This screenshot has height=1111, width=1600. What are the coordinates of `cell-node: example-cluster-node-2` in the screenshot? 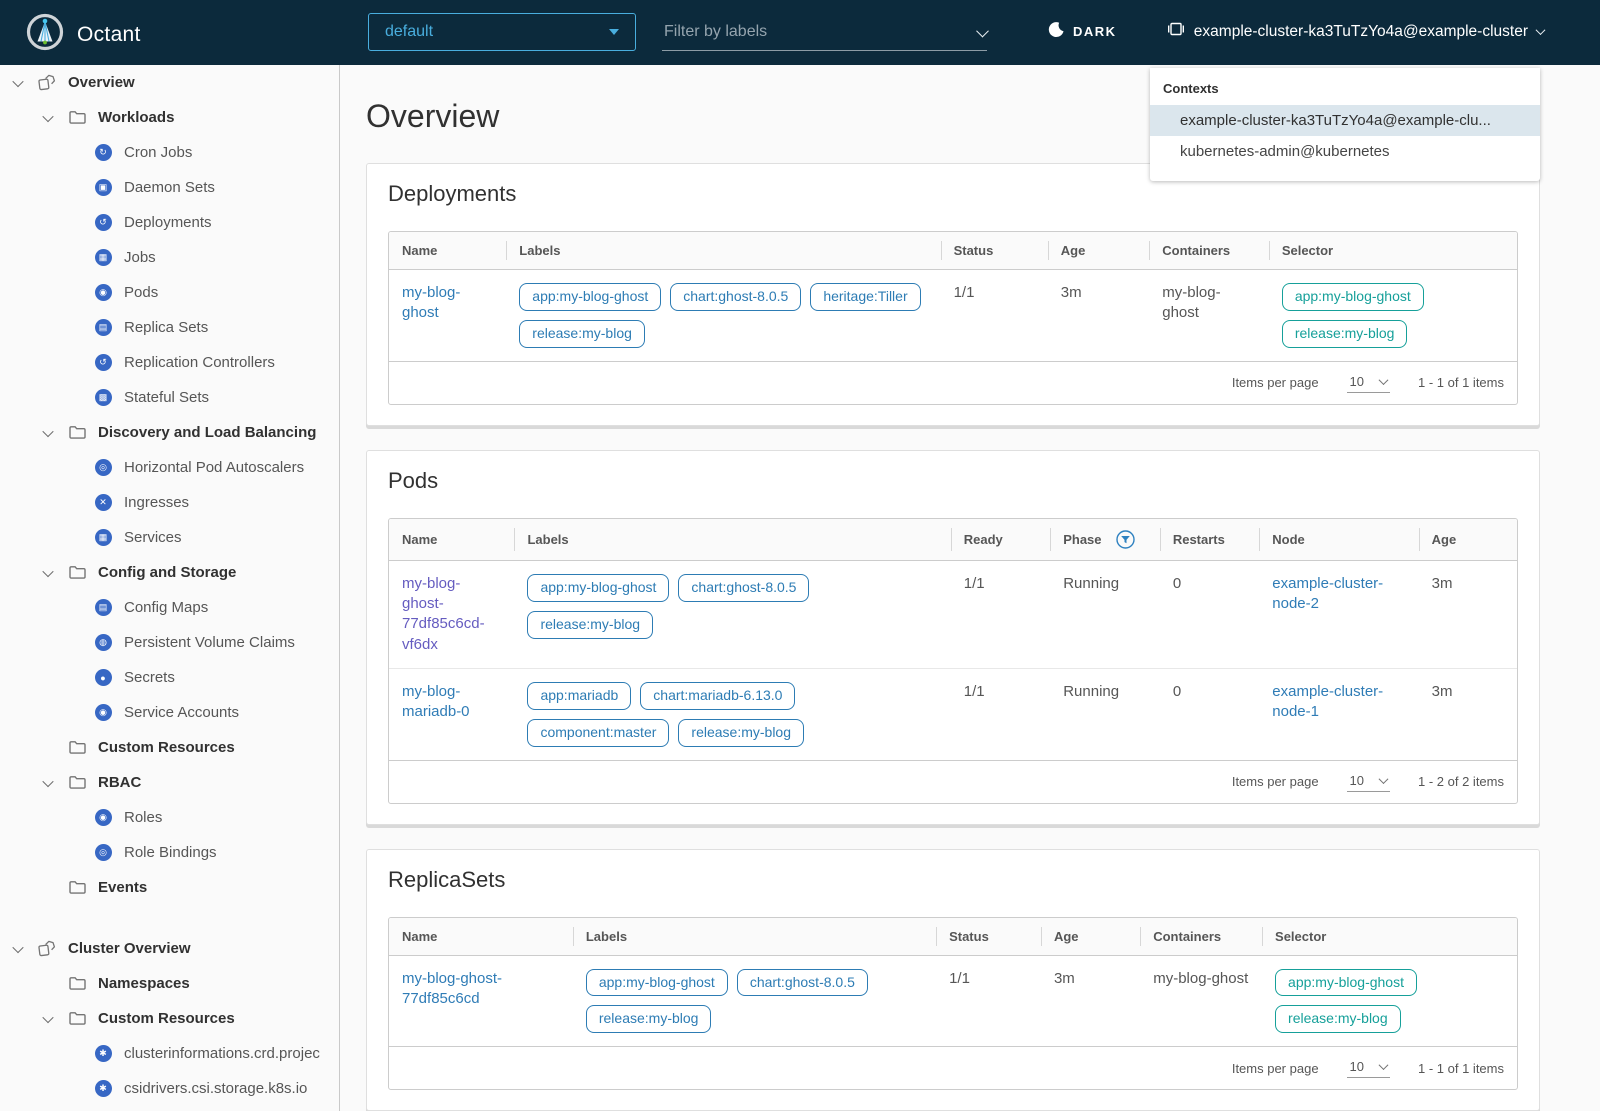 It's located at (1338, 614).